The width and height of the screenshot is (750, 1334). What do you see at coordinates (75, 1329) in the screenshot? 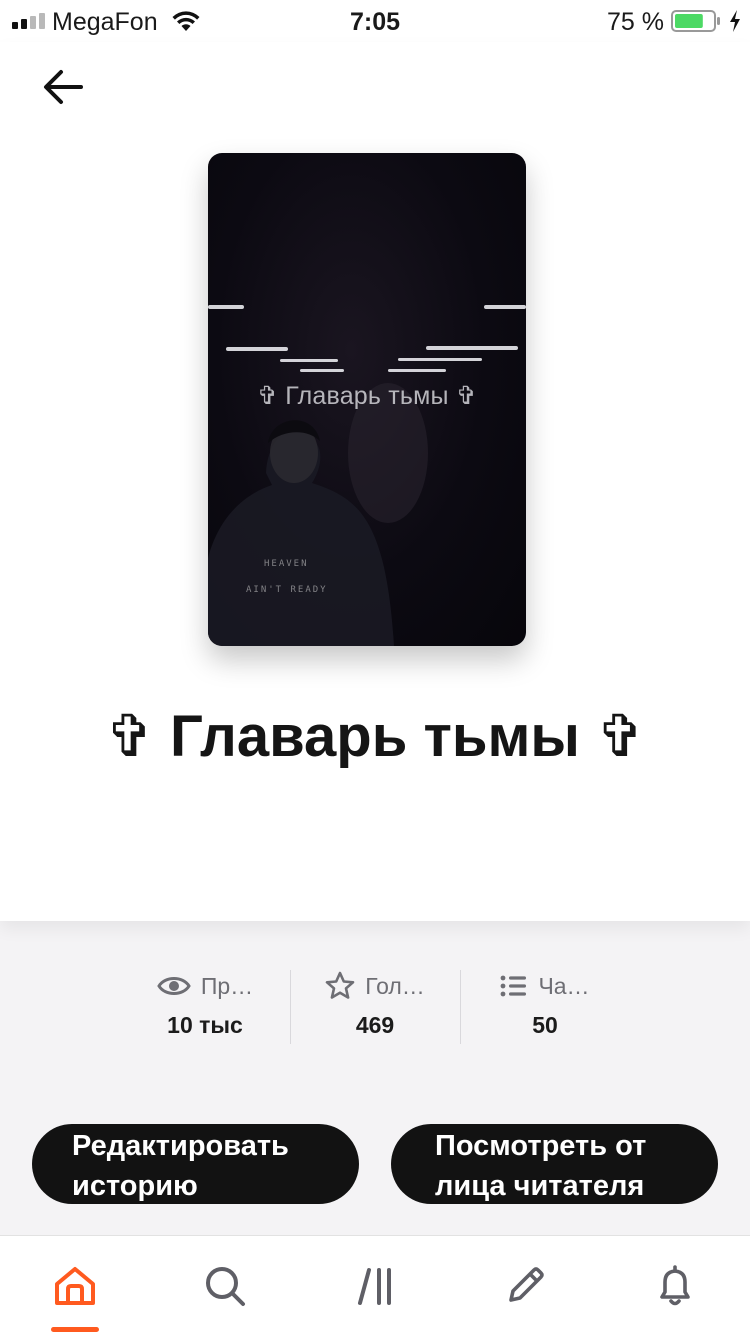
I see `active-tab-indicator` at bounding box center [75, 1329].